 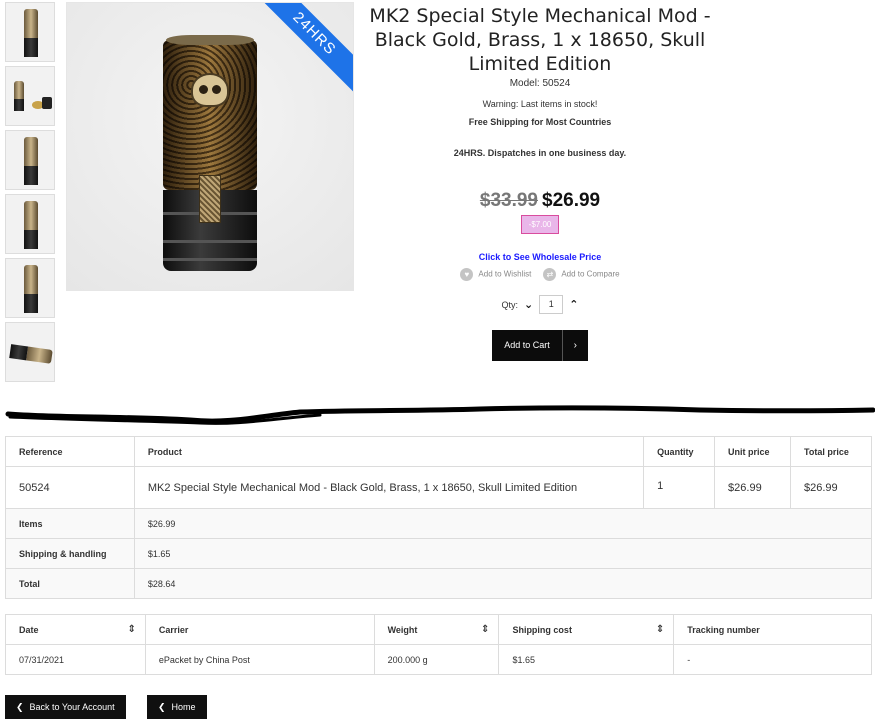 I want to click on current-price: $26.99, so click(x=571, y=200).